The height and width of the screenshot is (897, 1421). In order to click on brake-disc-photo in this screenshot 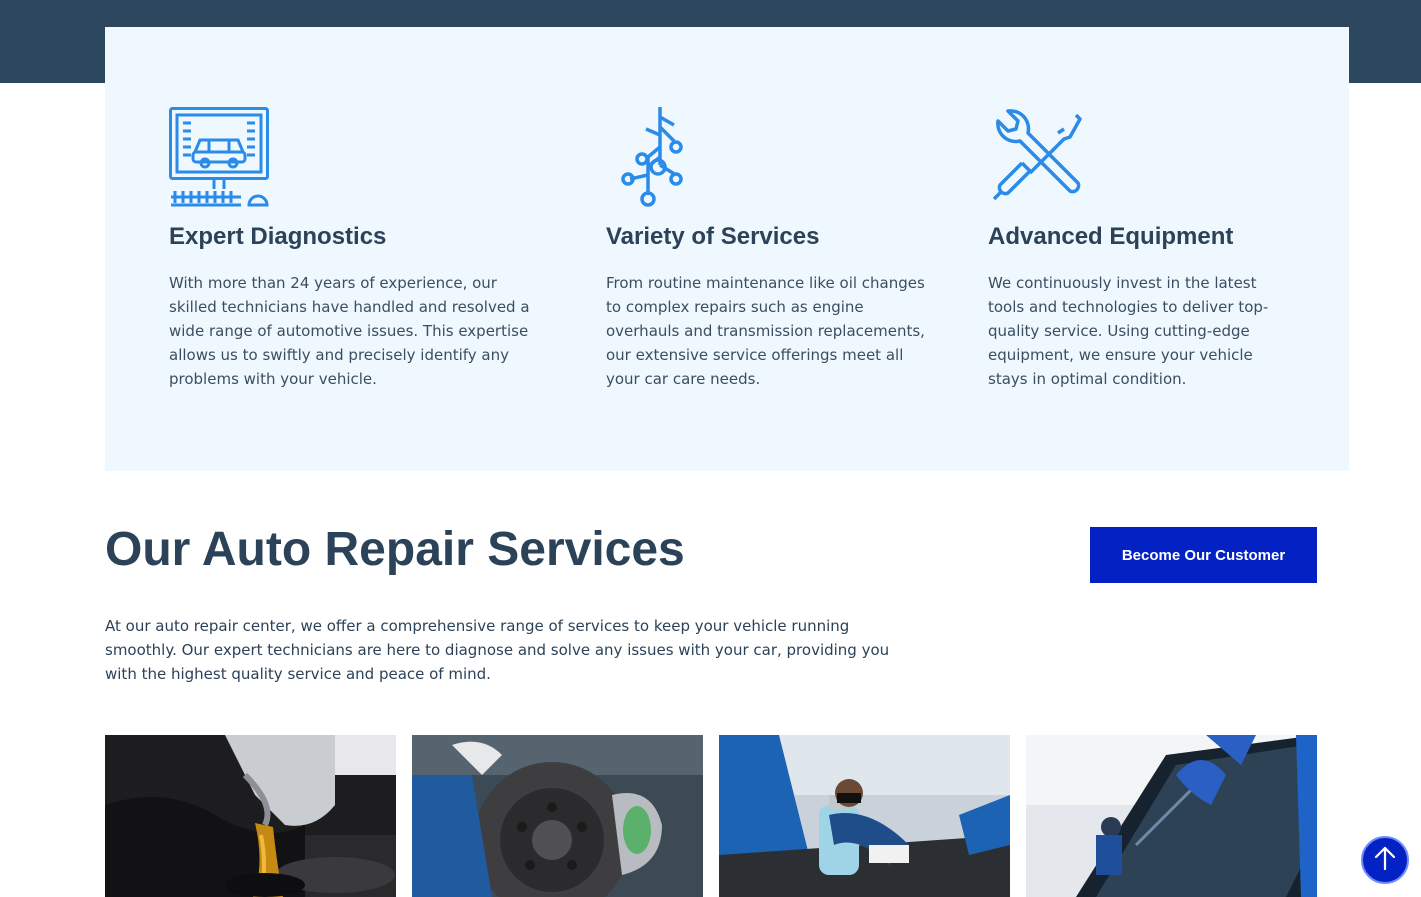, I will do `click(557, 816)`.